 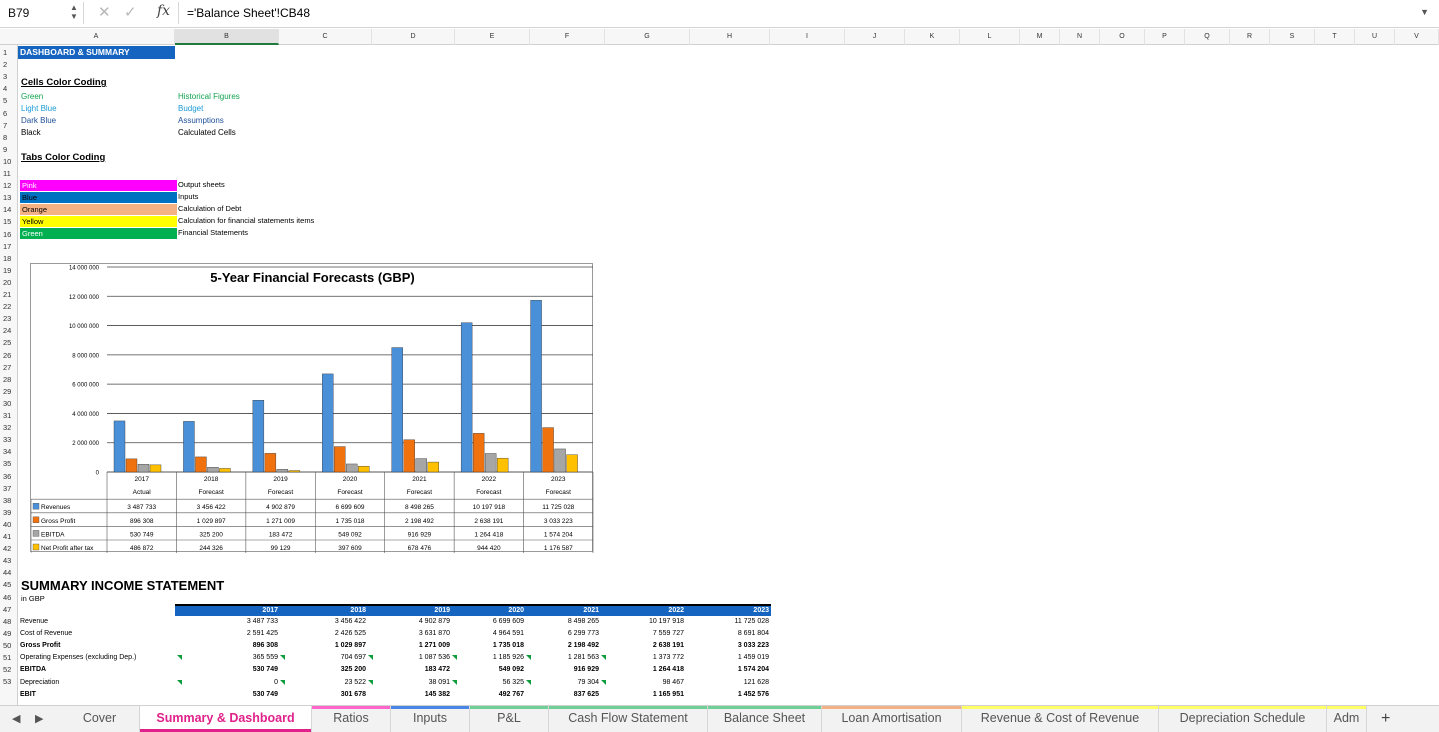 I want to click on column-header-a: A, so click(x=96, y=37).